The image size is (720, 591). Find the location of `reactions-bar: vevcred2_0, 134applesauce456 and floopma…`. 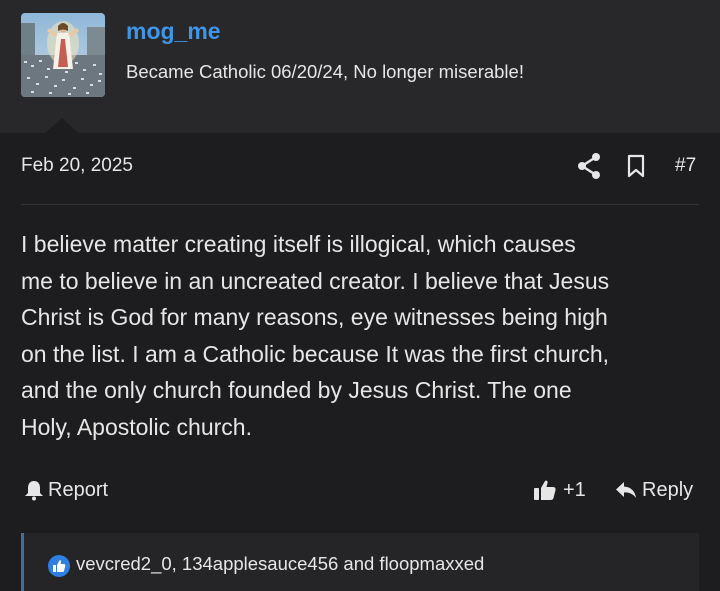

reactions-bar: vevcred2_0, 134applesauce456 and floopma… is located at coordinates (360, 562).